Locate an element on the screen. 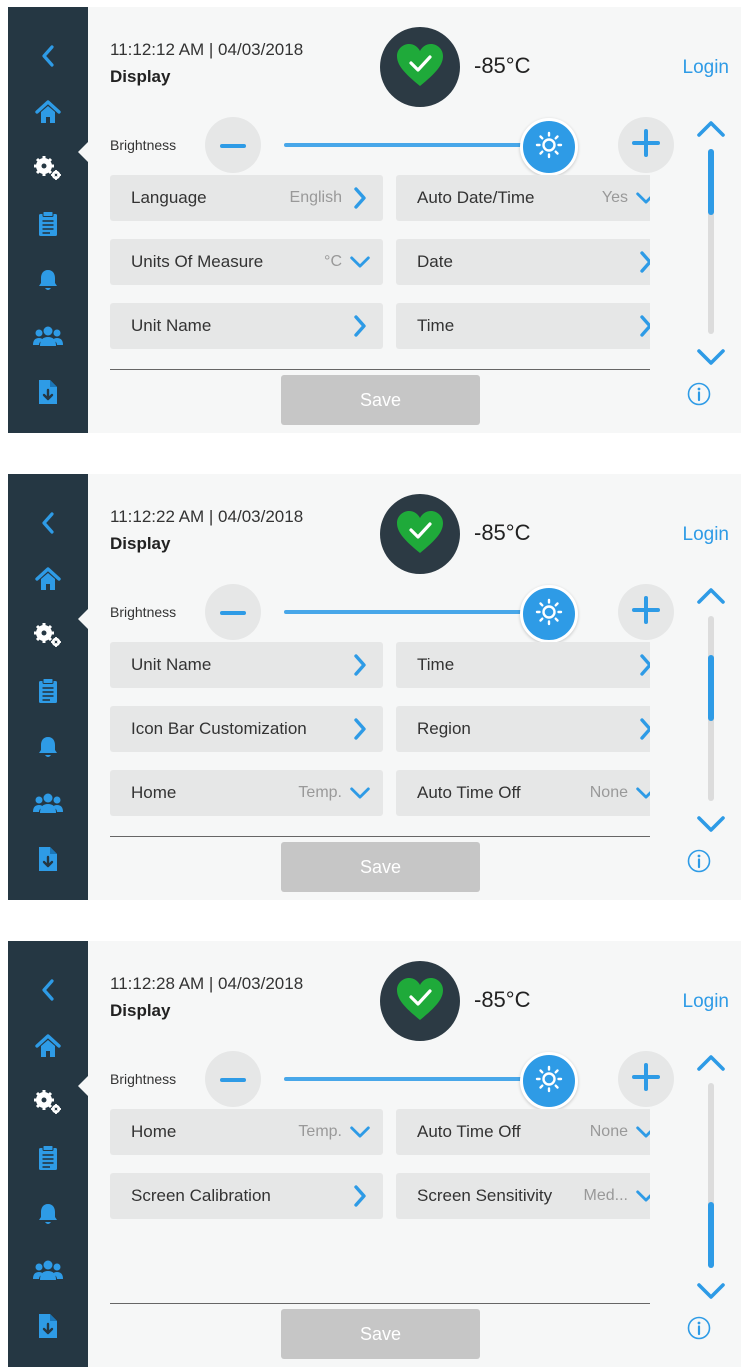 The width and height of the screenshot is (741, 1367). sidebar is located at coordinates (48, 687).